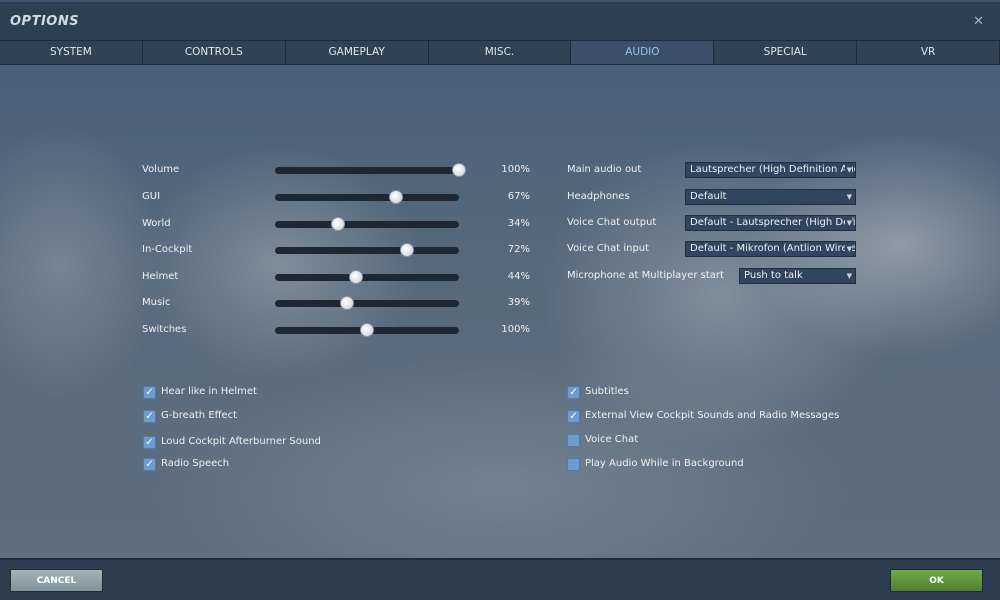 The height and width of the screenshot is (600, 1000). Describe the element at coordinates (773, 169) in the screenshot. I see `dropdown-value: Lautsprecher (High Definition Audi` at that location.